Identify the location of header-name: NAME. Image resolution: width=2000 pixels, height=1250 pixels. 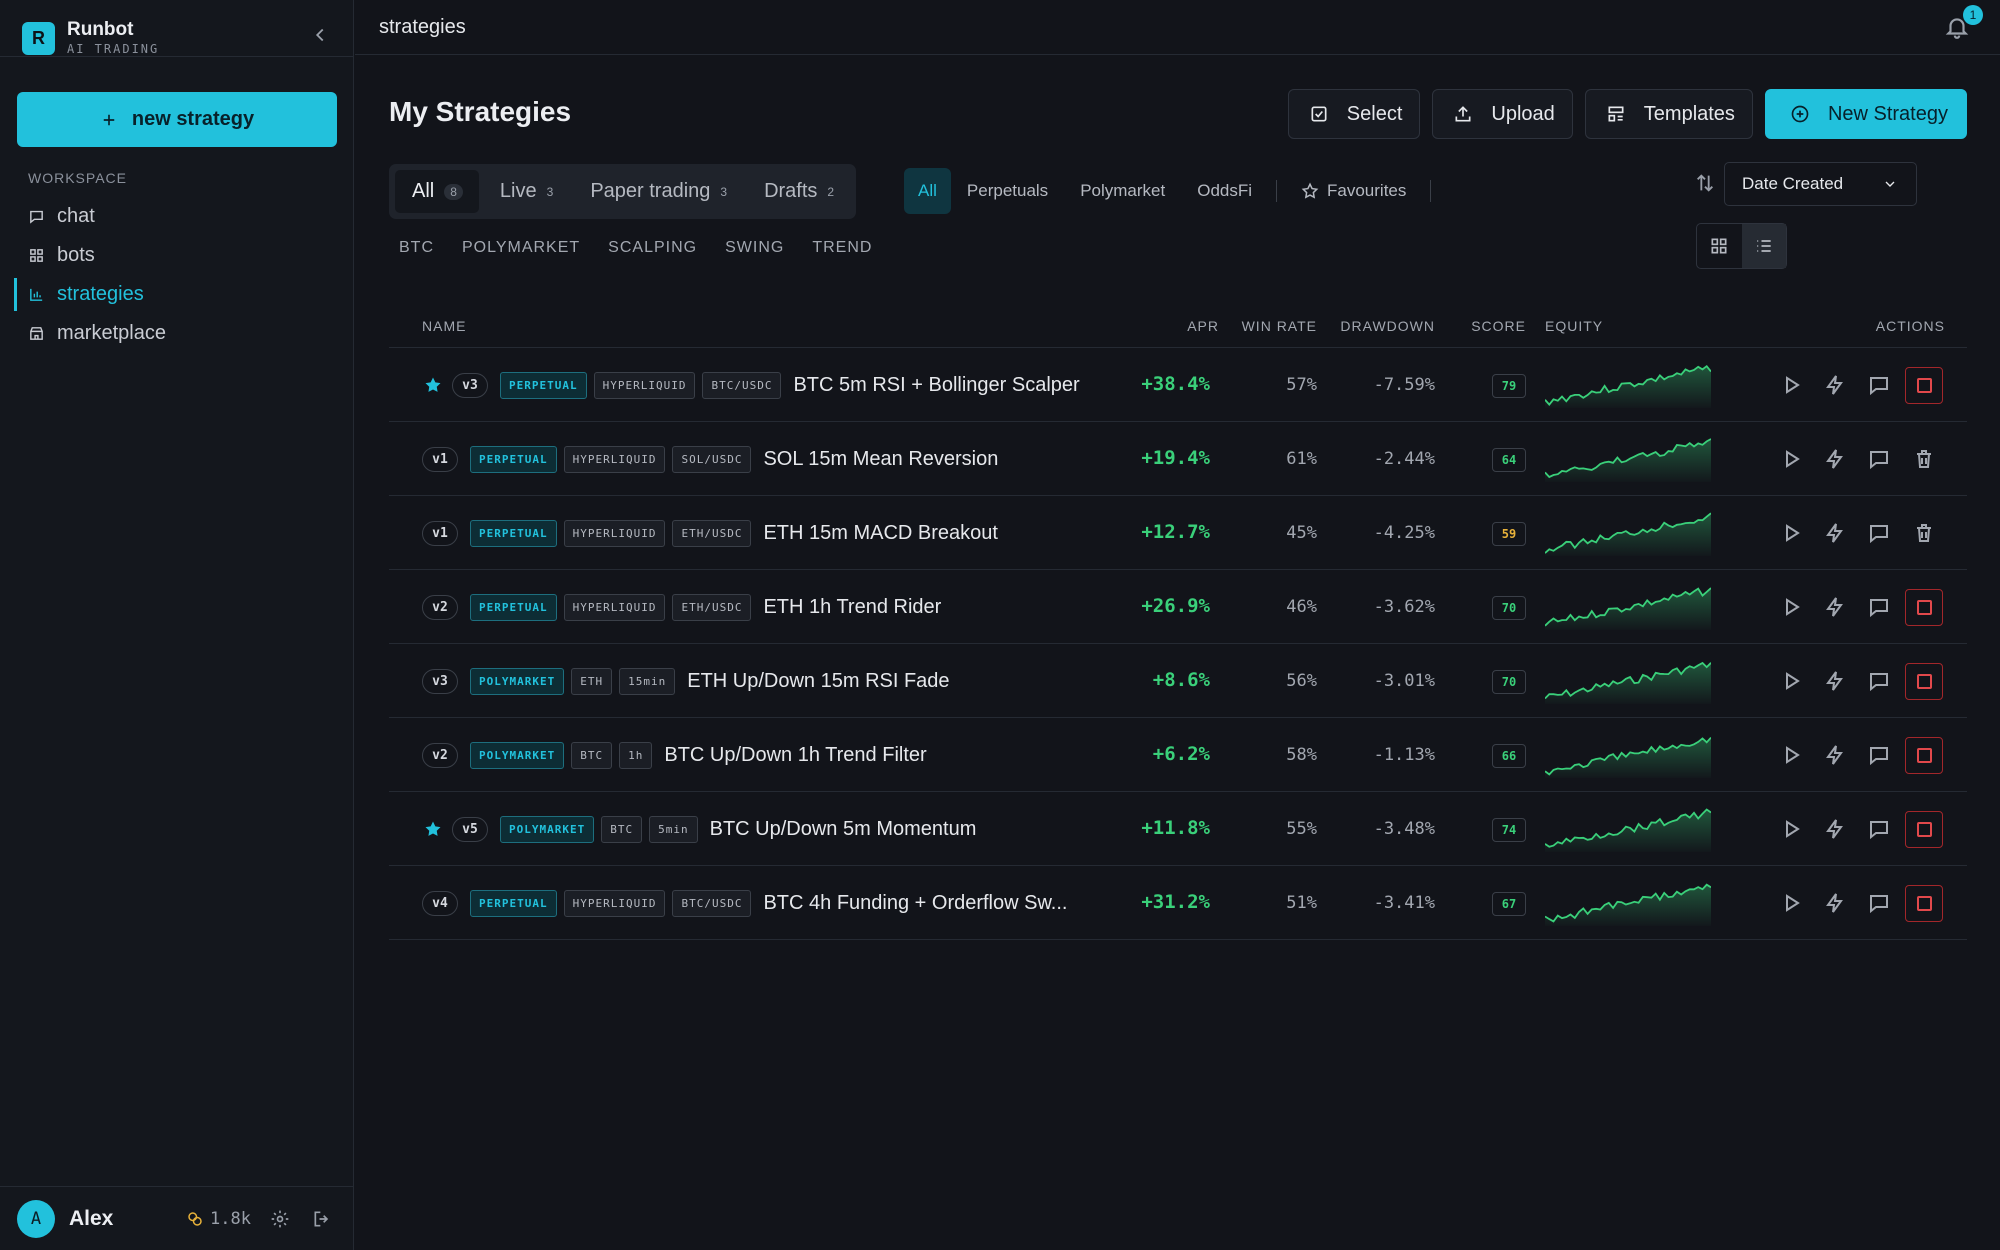
(444, 326).